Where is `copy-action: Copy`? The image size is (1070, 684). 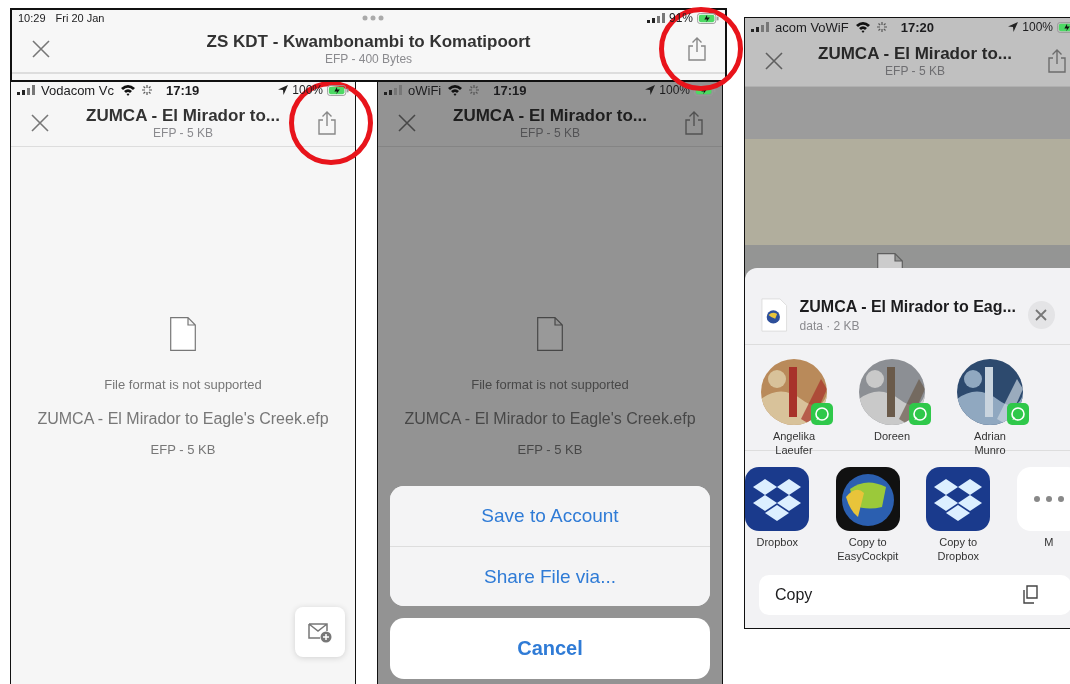 copy-action: Copy is located at coordinates (914, 595).